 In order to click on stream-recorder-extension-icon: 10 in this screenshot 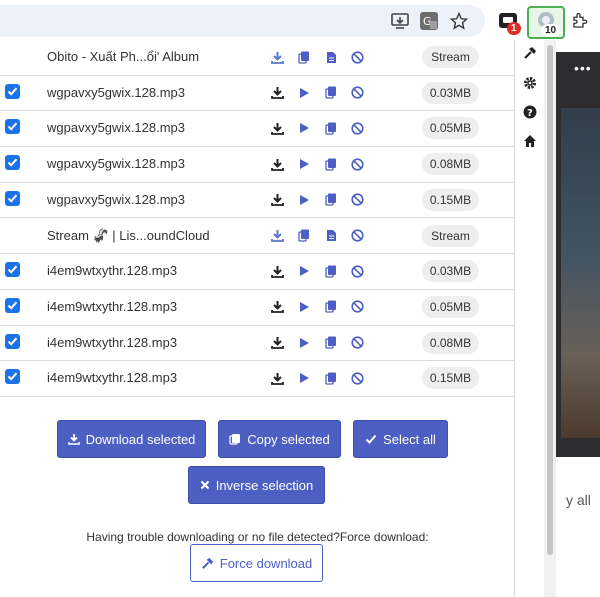, I will do `click(546, 22)`.